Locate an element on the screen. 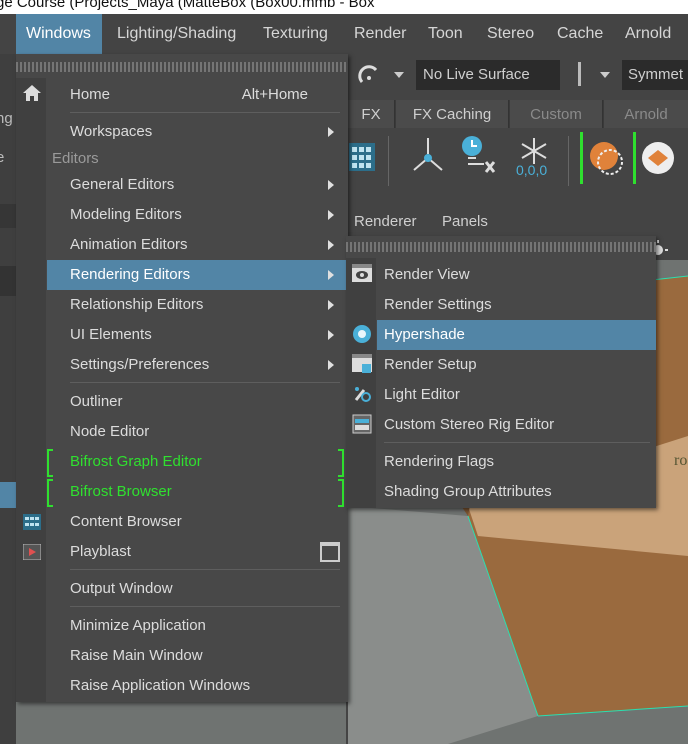 Image resolution: width=688 pixels, height=744 pixels. menu-cache: Cache is located at coordinates (580, 34).